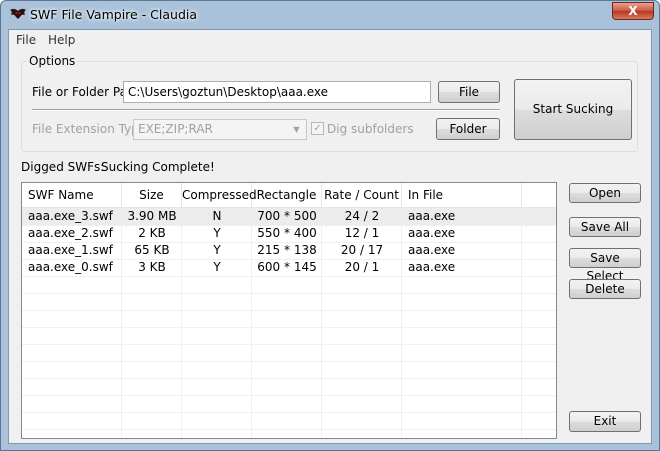 This screenshot has height=451, width=660. What do you see at coordinates (296, 129) in the screenshot?
I see `chevron-down-icon: ▼` at bounding box center [296, 129].